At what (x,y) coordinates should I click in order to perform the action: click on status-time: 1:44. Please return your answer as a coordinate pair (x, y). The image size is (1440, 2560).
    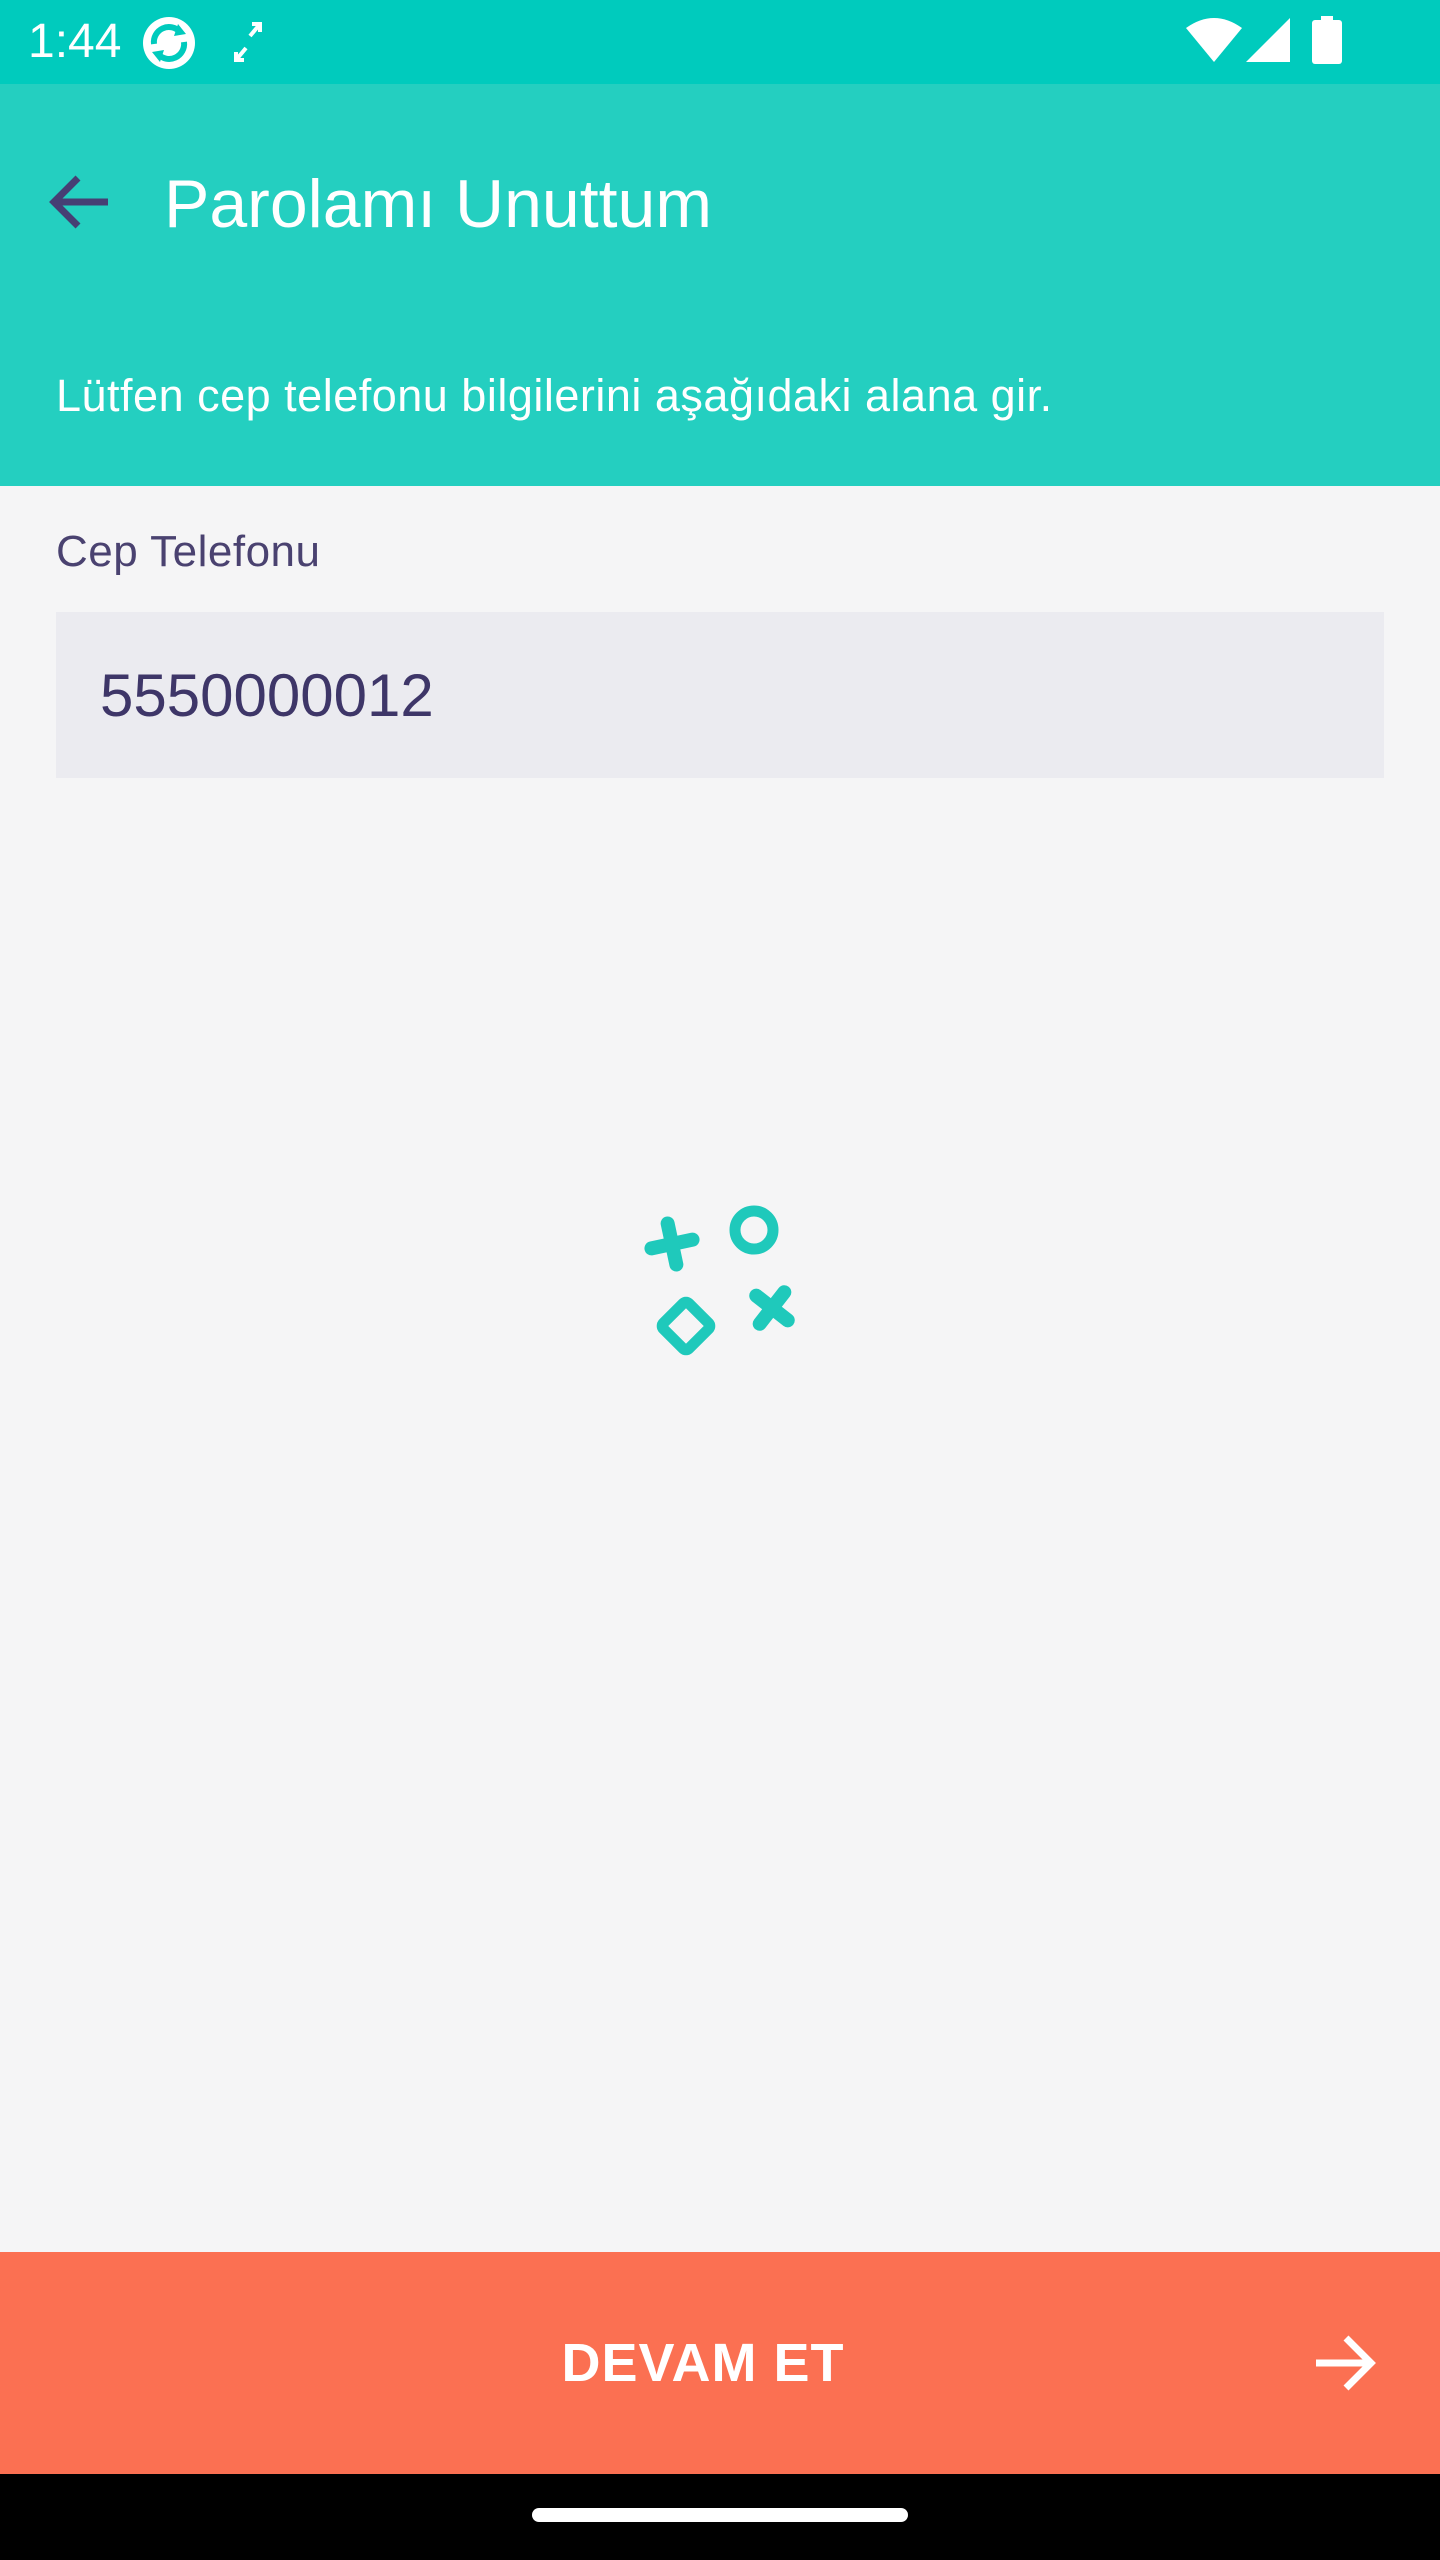
    Looking at the image, I should click on (75, 41).